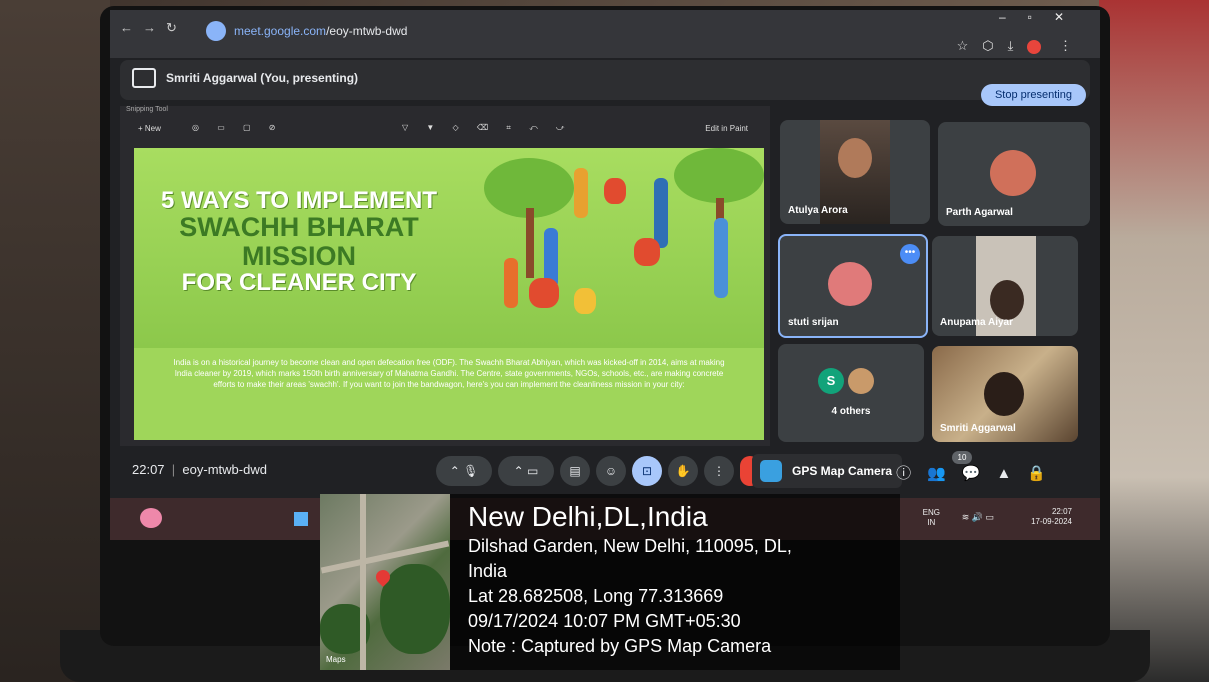 The width and height of the screenshot is (1209, 682). I want to click on reload-icon: ↻, so click(176, 27).